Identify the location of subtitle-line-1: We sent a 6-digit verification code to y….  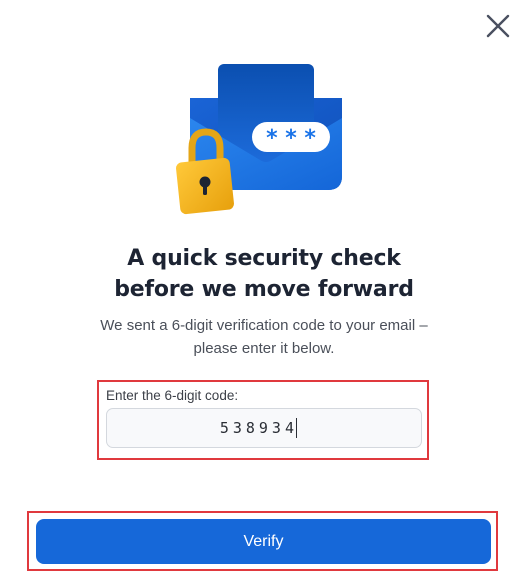
(264, 325).